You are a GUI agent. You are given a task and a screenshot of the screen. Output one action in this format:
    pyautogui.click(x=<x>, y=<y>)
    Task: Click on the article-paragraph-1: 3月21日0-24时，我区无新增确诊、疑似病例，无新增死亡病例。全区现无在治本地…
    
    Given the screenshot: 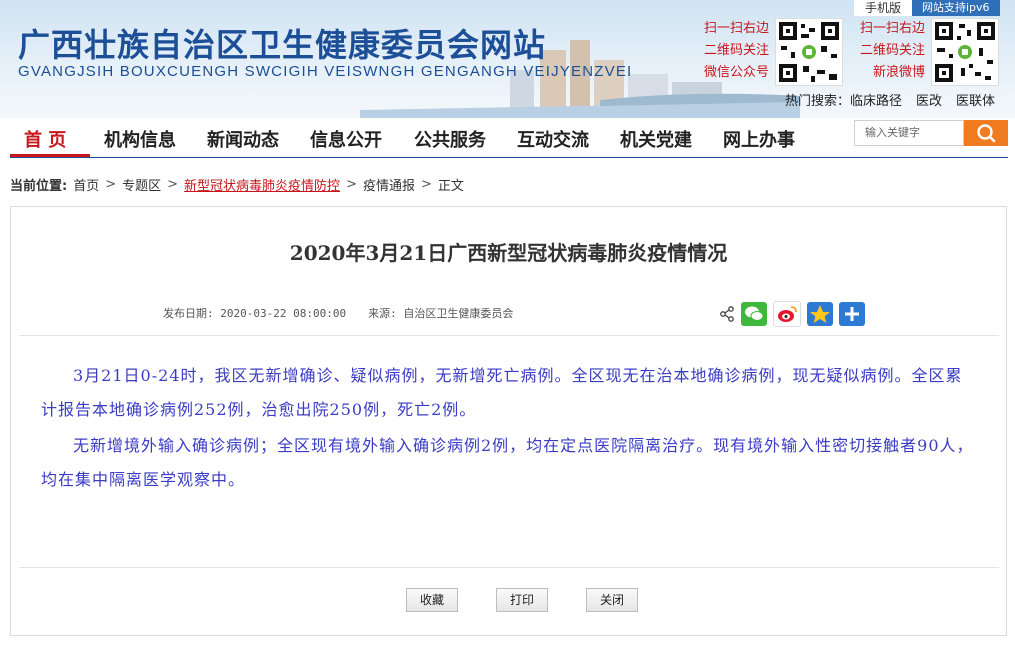 What is the action you would take?
    pyautogui.click(x=502, y=392)
    